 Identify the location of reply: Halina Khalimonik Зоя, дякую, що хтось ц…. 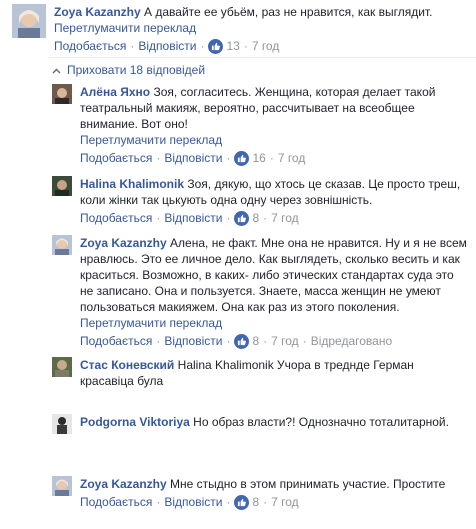
(262, 201).